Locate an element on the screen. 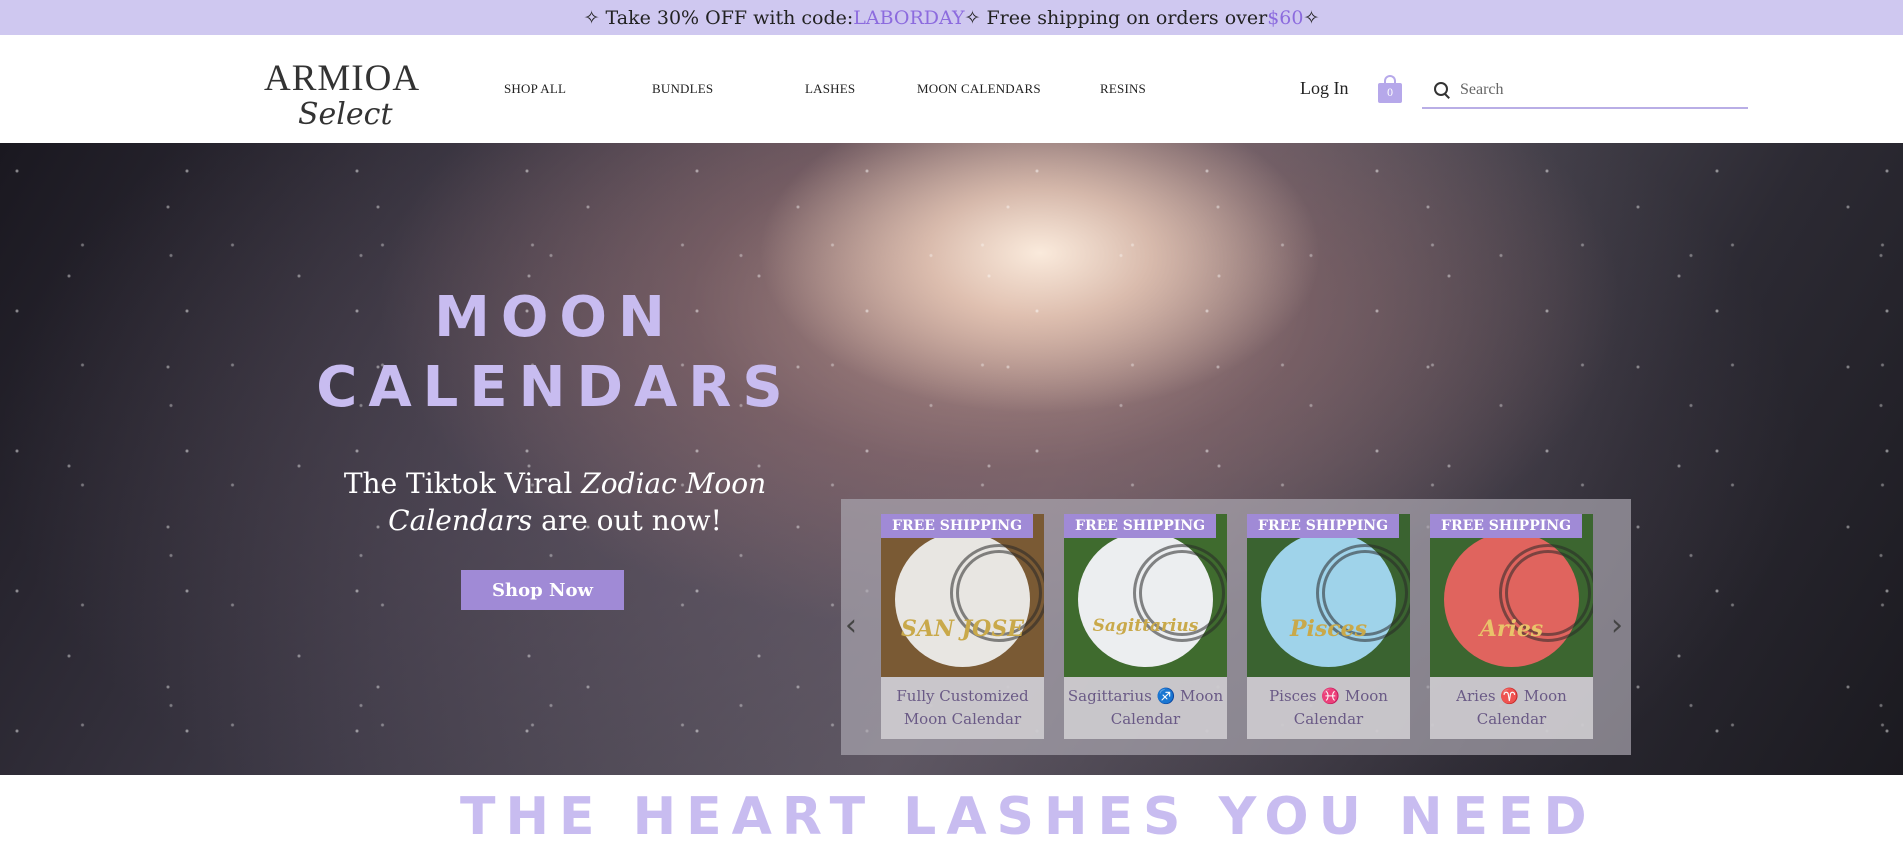 This screenshot has height=867, width=1903. hero-title-line1: MOON is located at coordinates (555, 317).